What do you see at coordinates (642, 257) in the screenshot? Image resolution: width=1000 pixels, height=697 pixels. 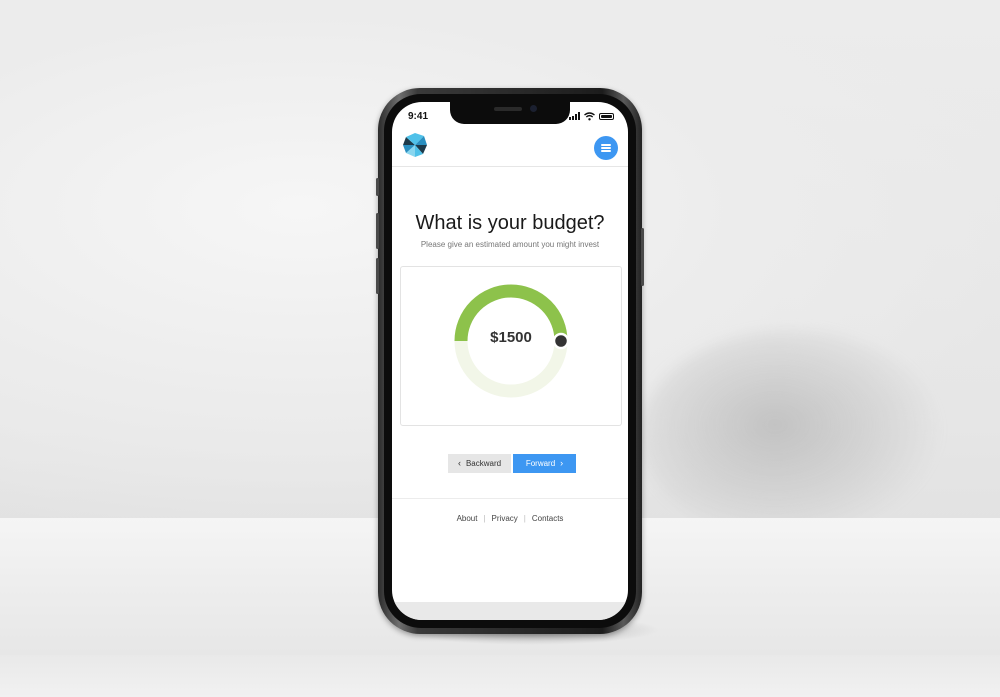 I see `power-button` at bounding box center [642, 257].